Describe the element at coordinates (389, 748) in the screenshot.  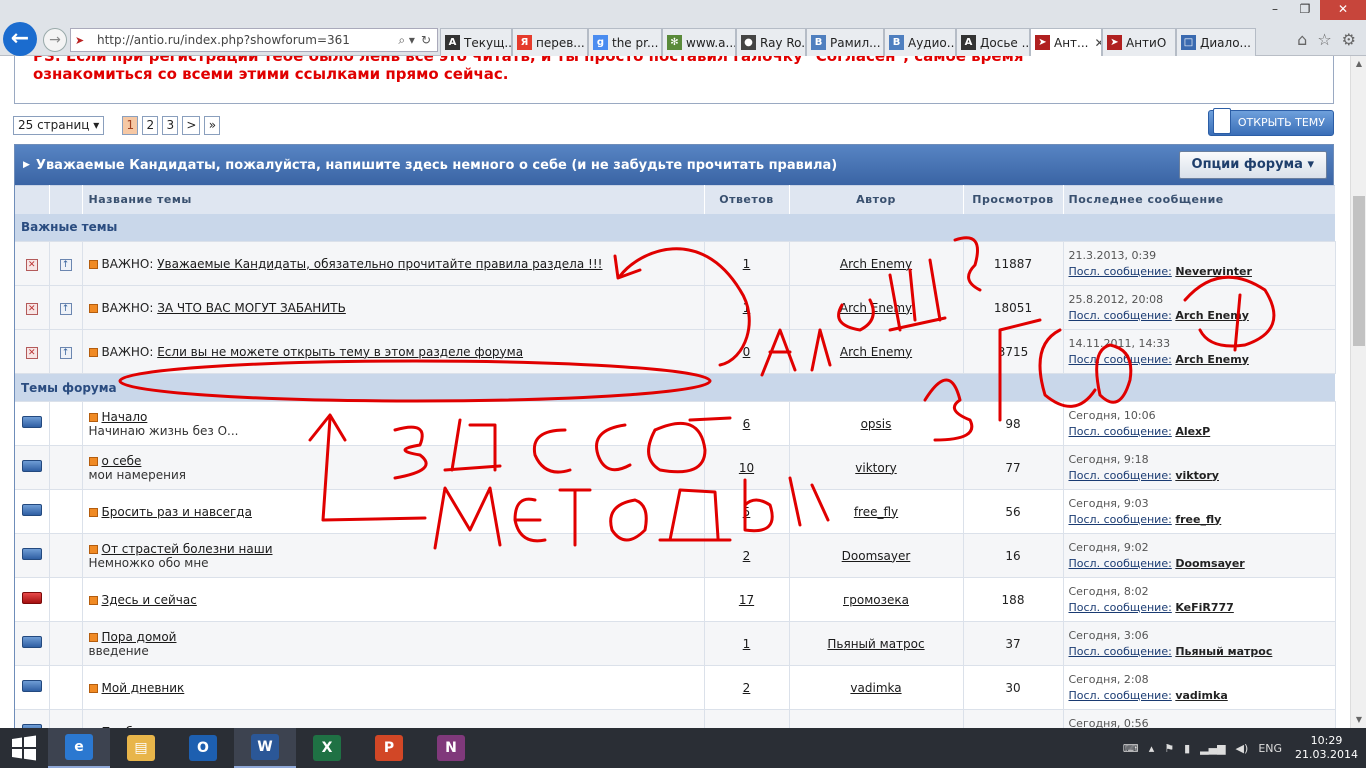
I see `taskbar-powerpoint-button: P` at that location.